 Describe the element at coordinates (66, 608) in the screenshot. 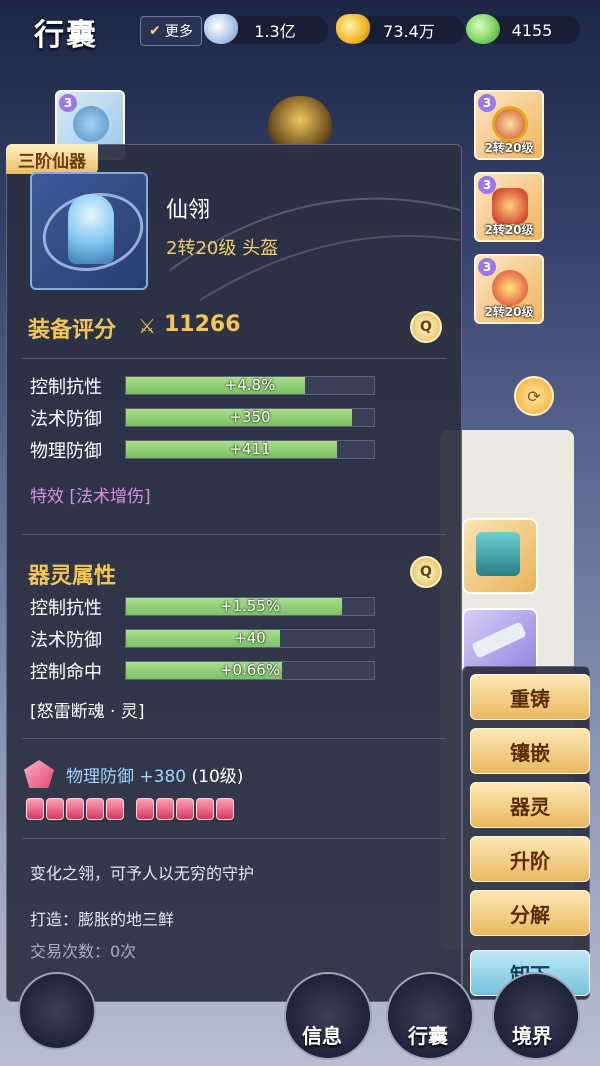

I see `spirit-stat-label: 控制抗性` at that location.